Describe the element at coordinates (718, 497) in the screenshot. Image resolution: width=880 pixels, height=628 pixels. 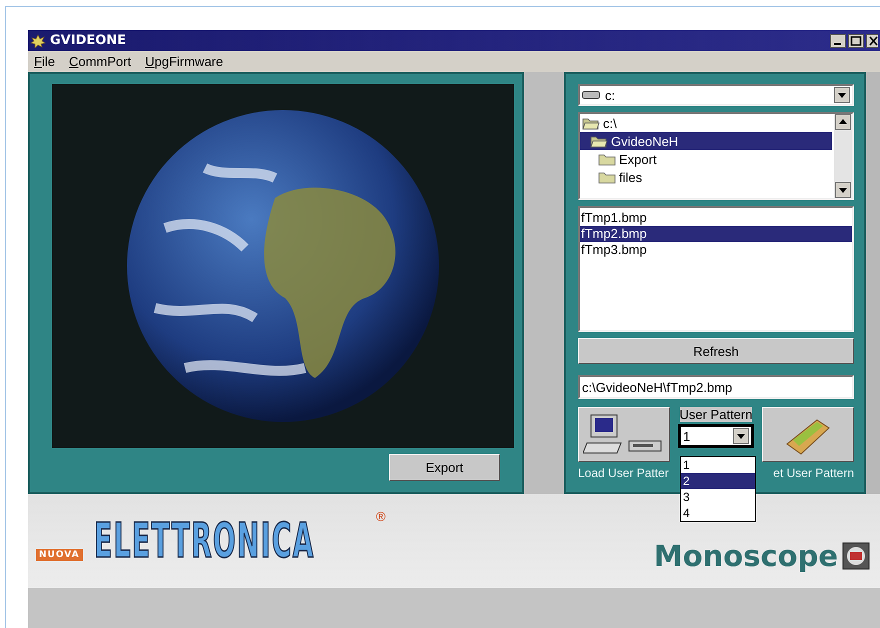
I see `dropdown-option: 3` at that location.